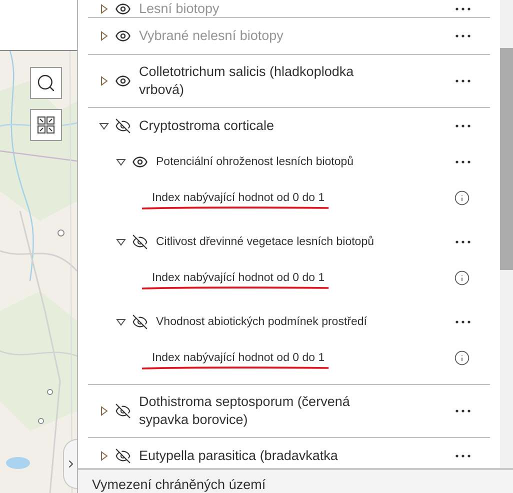 This screenshot has height=493, width=513. Describe the element at coordinates (206, 126) in the screenshot. I see `layer-title: Cryptostroma corticale` at that location.